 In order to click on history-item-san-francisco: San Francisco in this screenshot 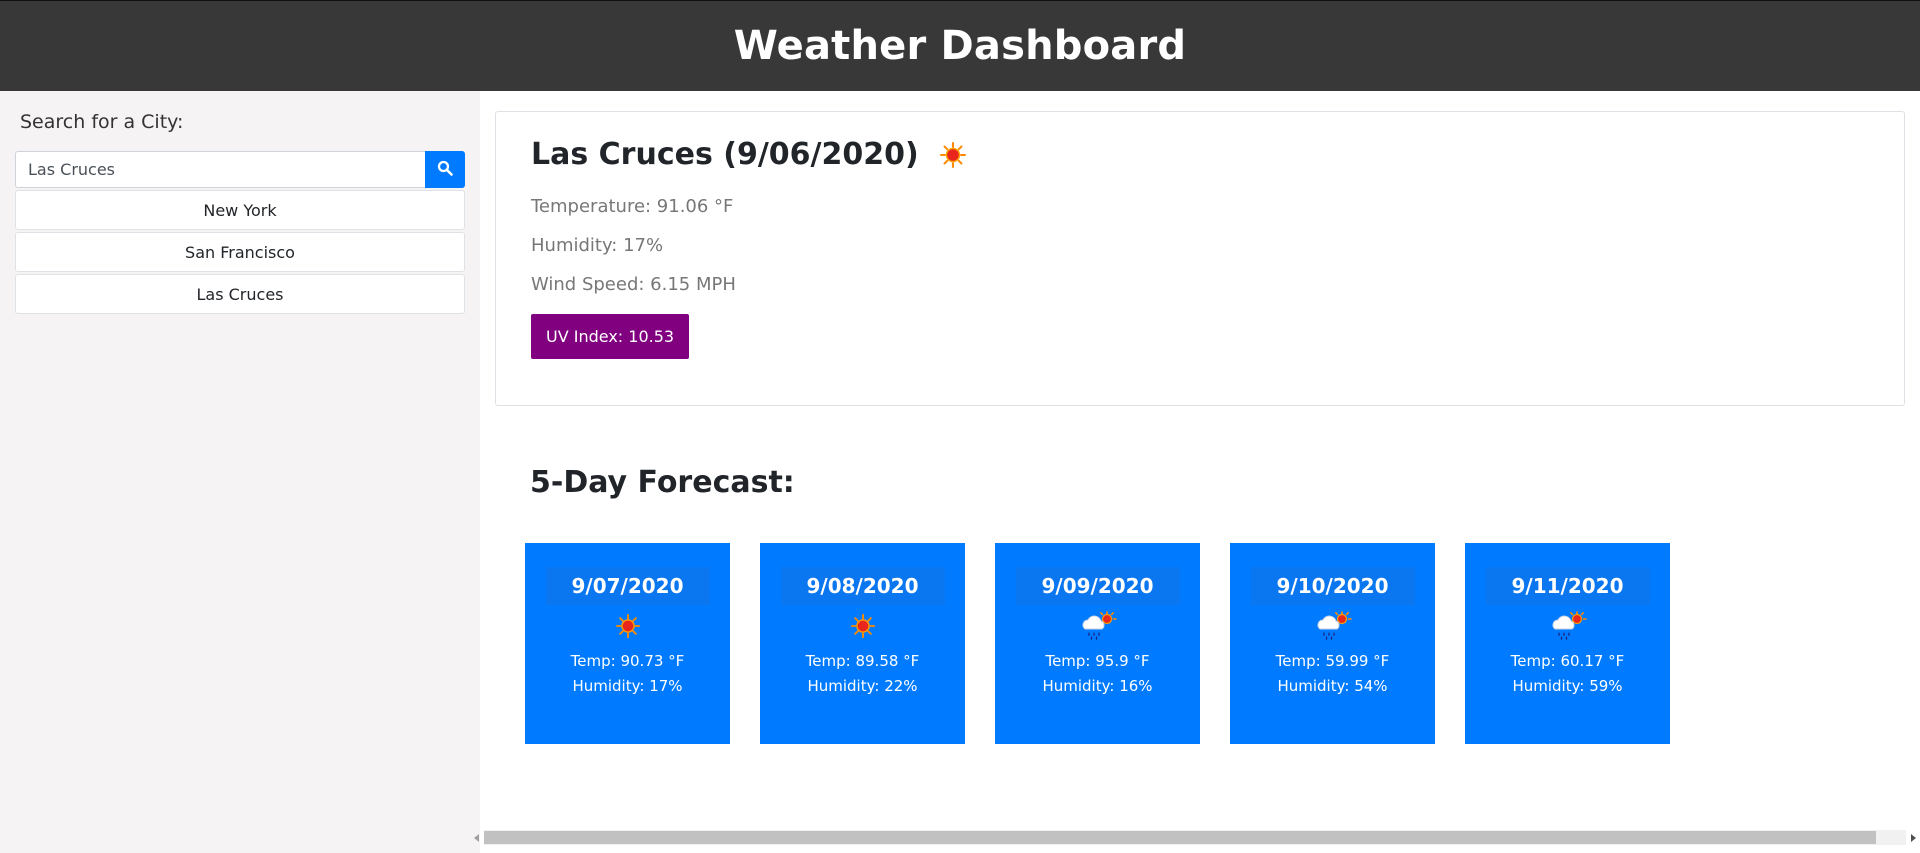, I will do `click(240, 252)`.